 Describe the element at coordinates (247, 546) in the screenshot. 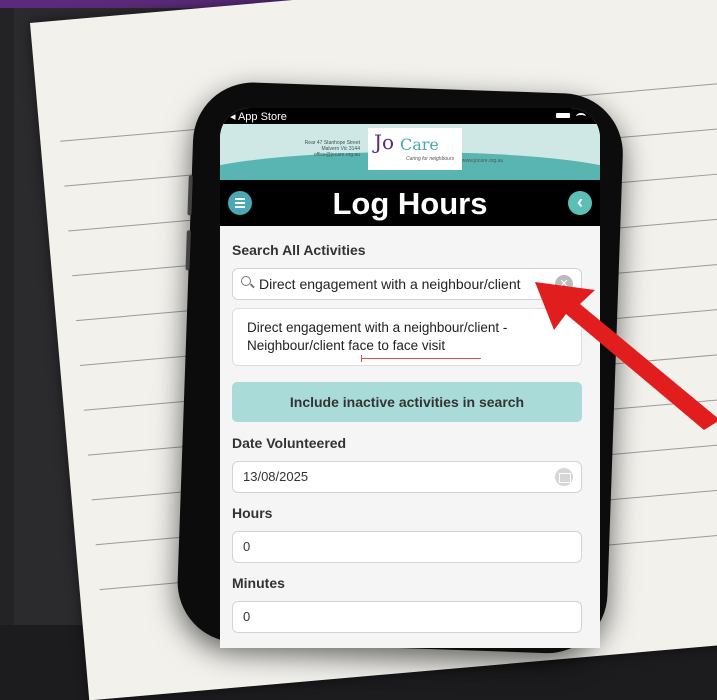

I see `hours-input-value: 0` at that location.